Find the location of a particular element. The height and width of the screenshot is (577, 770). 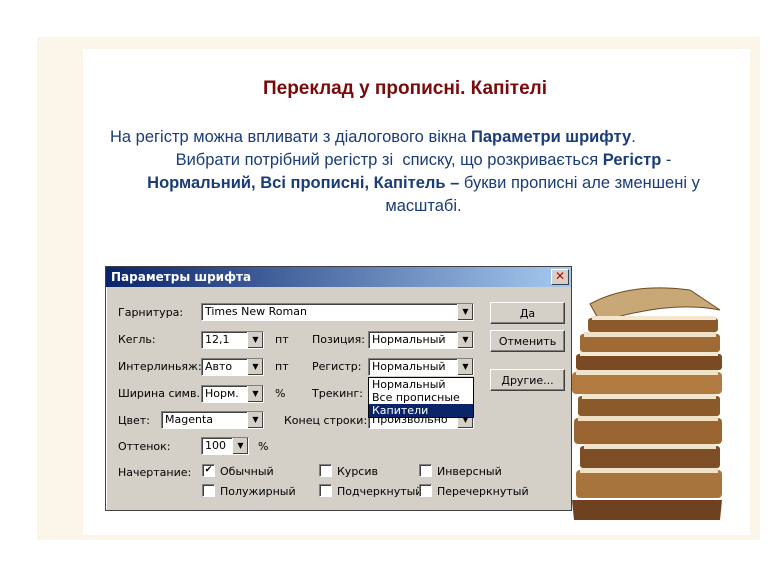

strikethrough-checkbox is located at coordinates (425, 490).